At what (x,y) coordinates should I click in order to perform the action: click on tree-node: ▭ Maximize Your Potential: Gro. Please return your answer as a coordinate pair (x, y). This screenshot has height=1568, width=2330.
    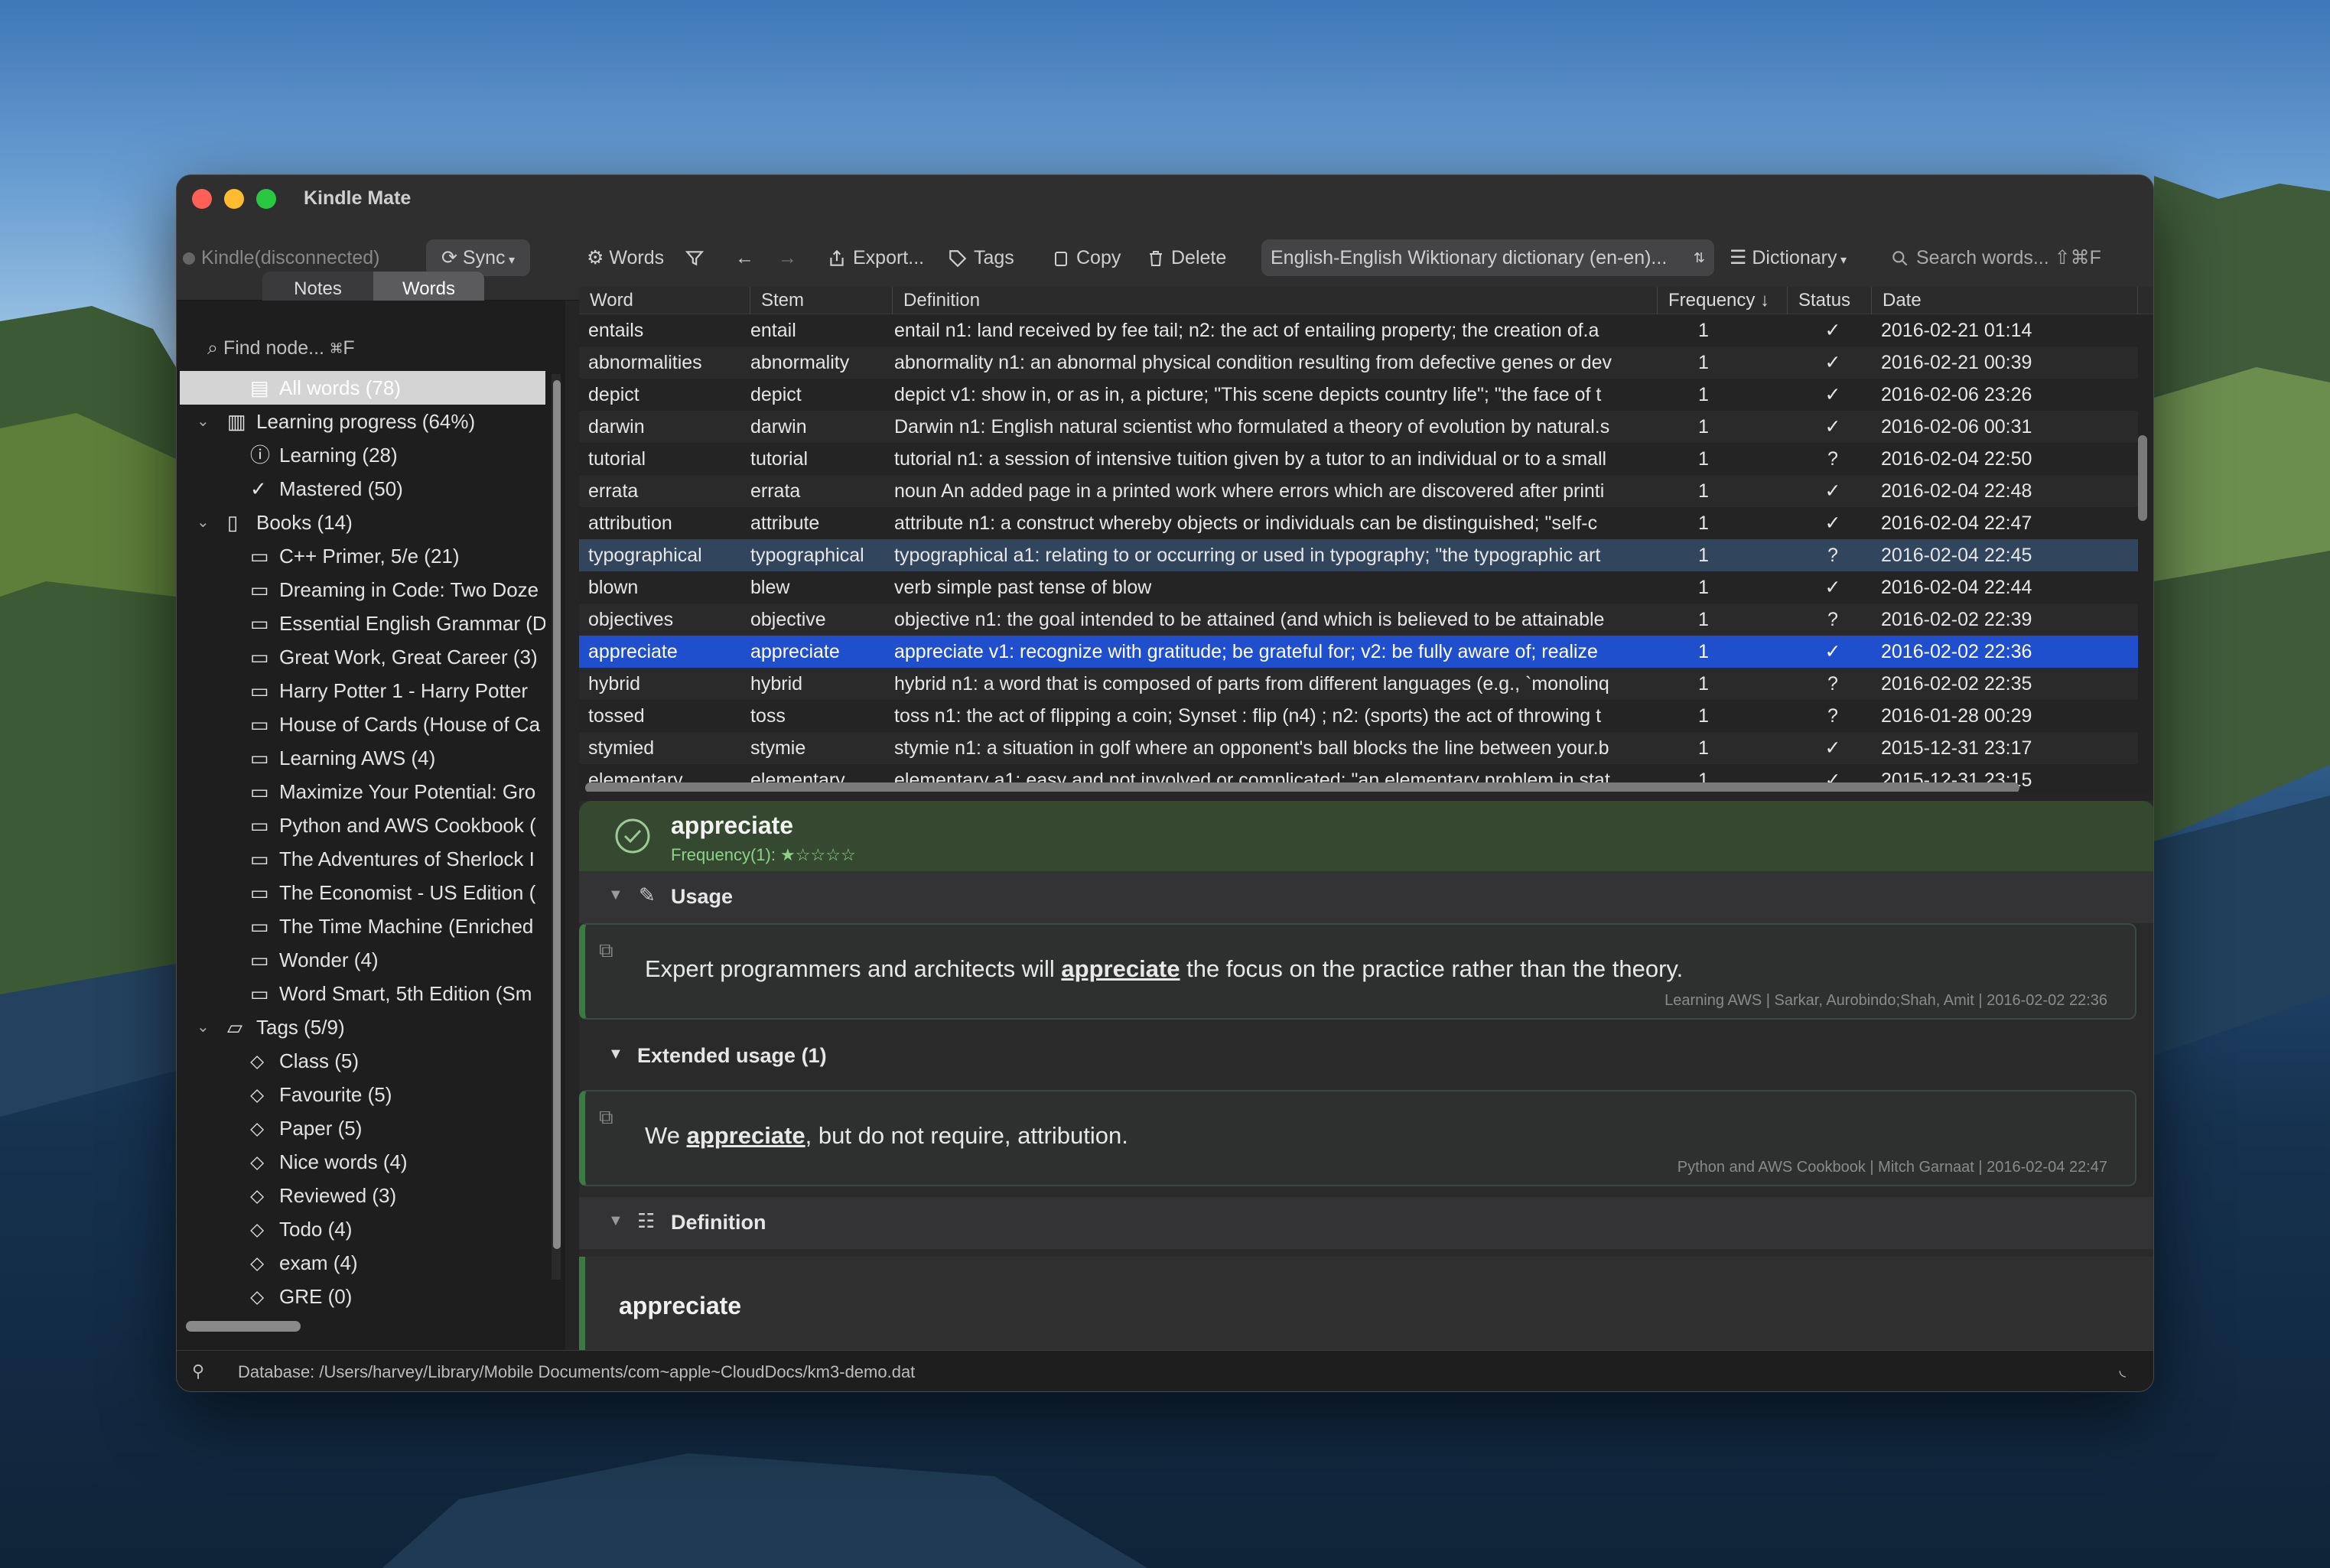
    Looking at the image, I should click on (362, 791).